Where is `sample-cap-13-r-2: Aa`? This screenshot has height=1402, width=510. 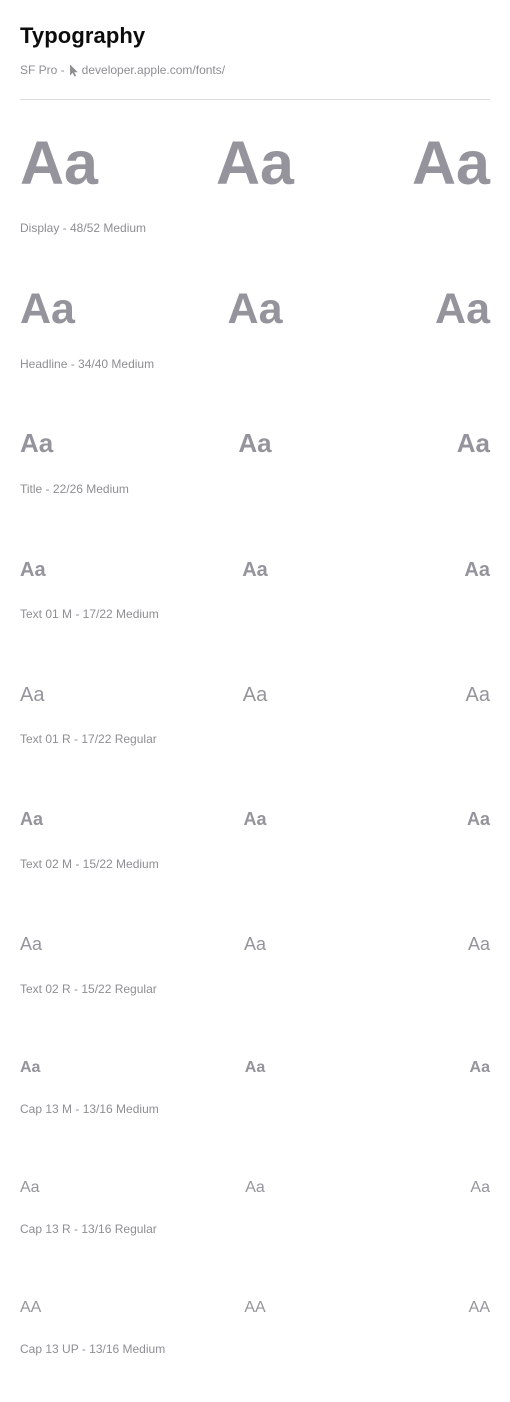
sample-cap-13-r-2: Aa is located at coordinates (255, 1187).